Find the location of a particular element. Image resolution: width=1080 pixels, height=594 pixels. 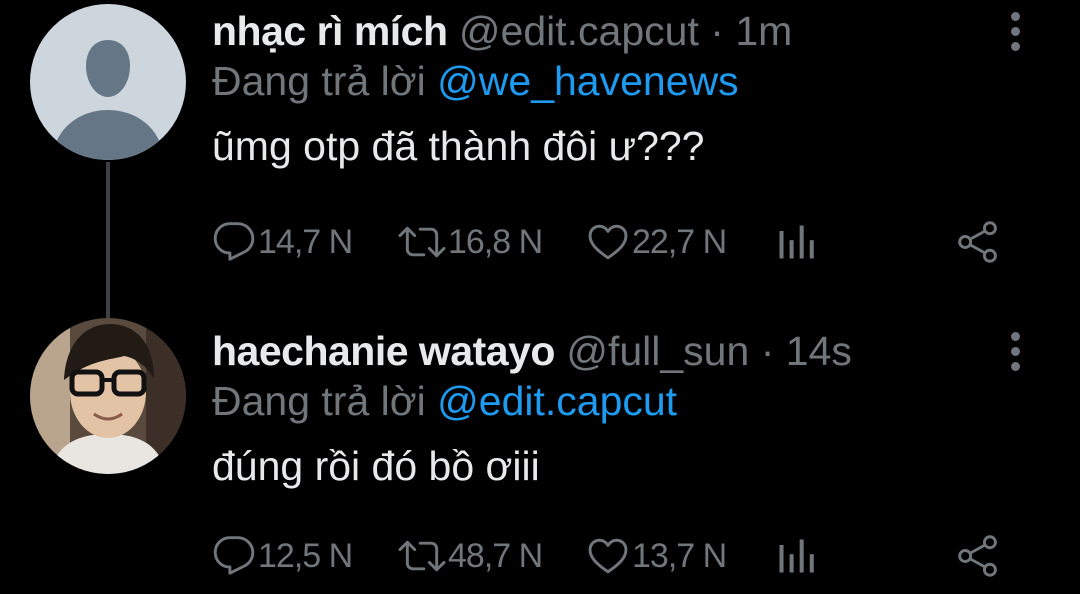

action-bar: 14,7 N 16,8 N 22,7 N is located at coordinates (616, 242).